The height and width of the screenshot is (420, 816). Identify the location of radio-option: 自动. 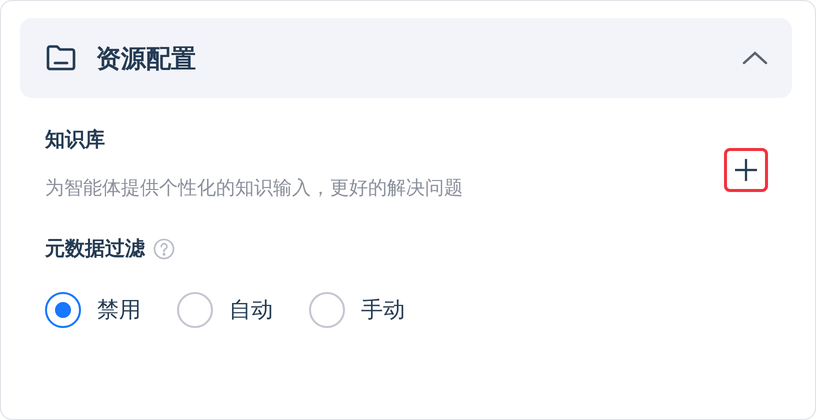
(225, 310).